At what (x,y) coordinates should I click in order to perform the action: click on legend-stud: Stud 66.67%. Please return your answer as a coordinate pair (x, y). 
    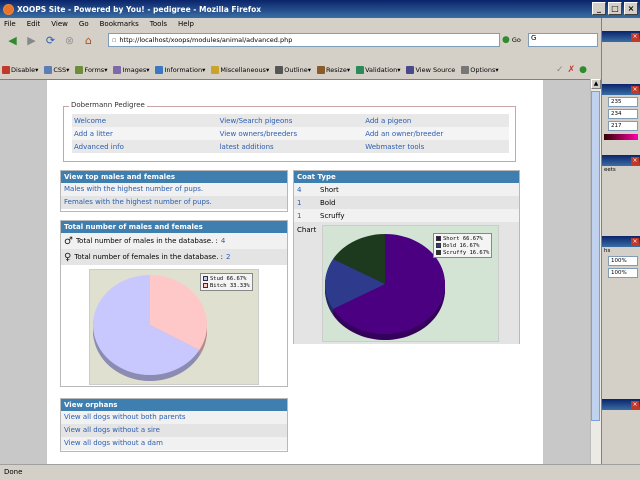
    Looking at the image, I should click on (228, 278).